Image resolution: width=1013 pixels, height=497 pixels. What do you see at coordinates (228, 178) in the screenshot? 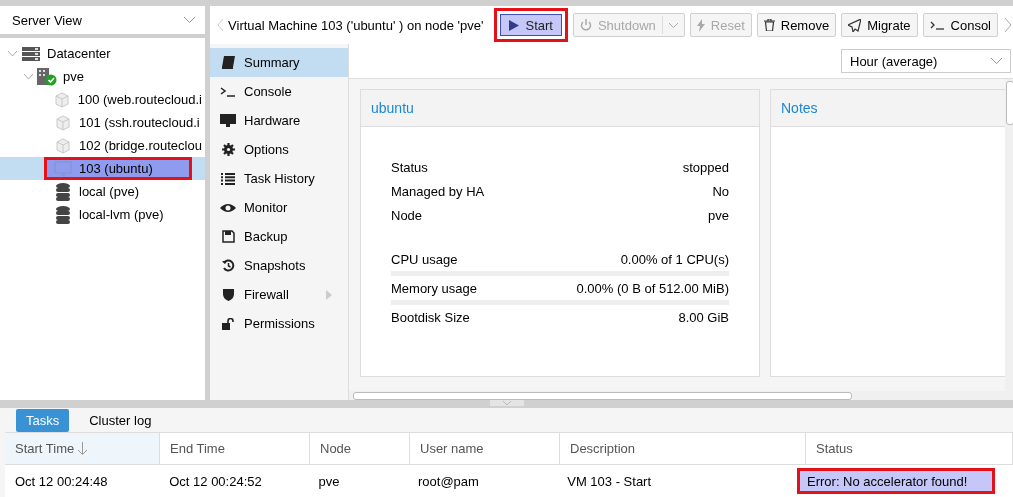
I see `list-icon` at bounding box center [228, 178].